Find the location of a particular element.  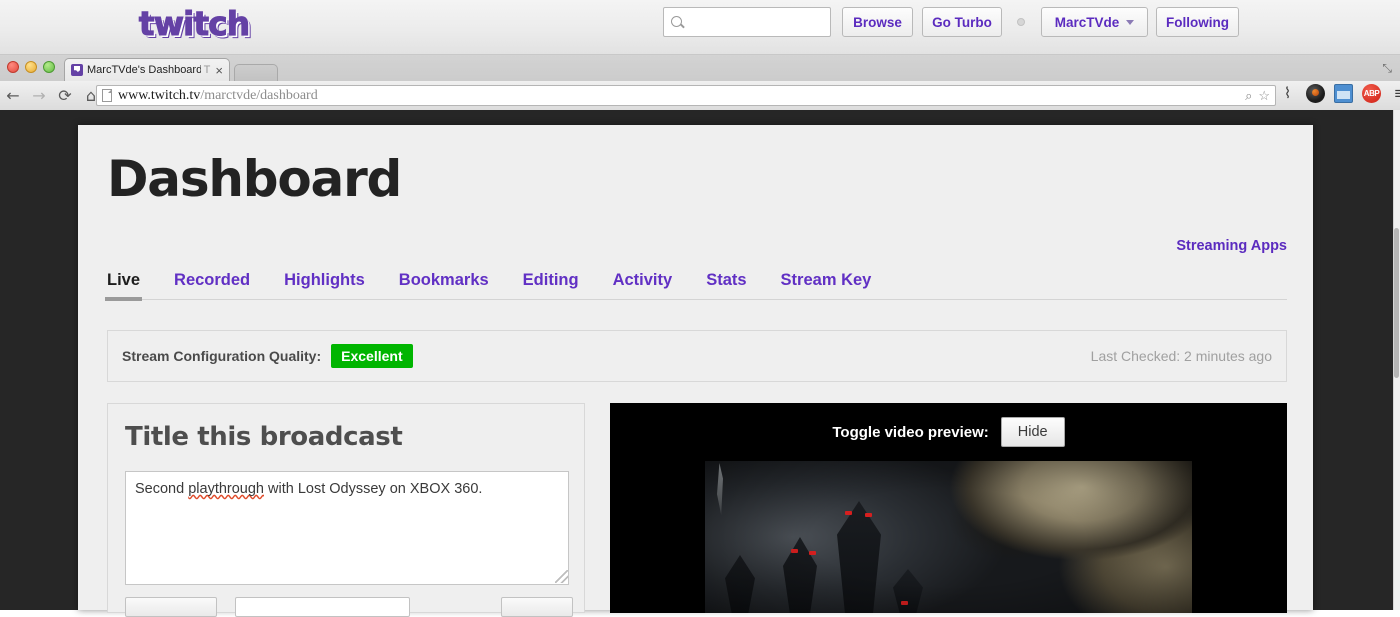

stream-quality-label: Stream Configuration Quality: is located at coordinates (222, 356).